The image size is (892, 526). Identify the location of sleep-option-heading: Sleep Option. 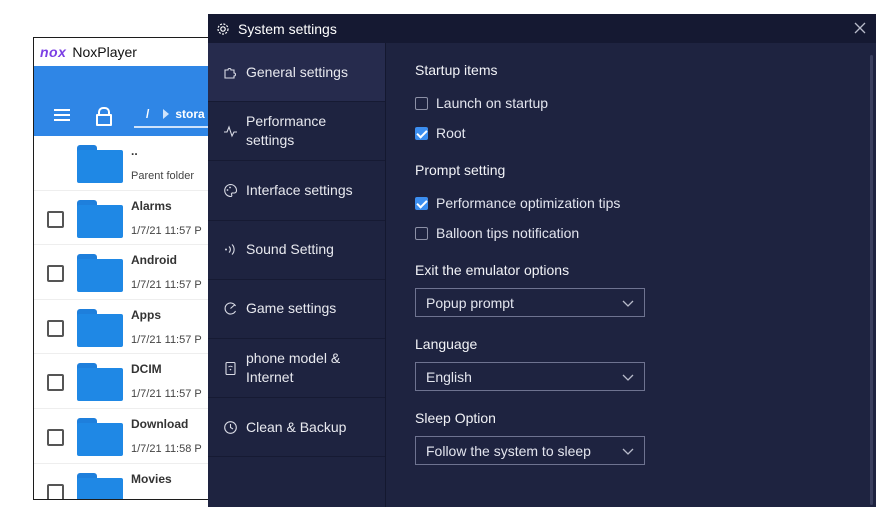
(455, 418).